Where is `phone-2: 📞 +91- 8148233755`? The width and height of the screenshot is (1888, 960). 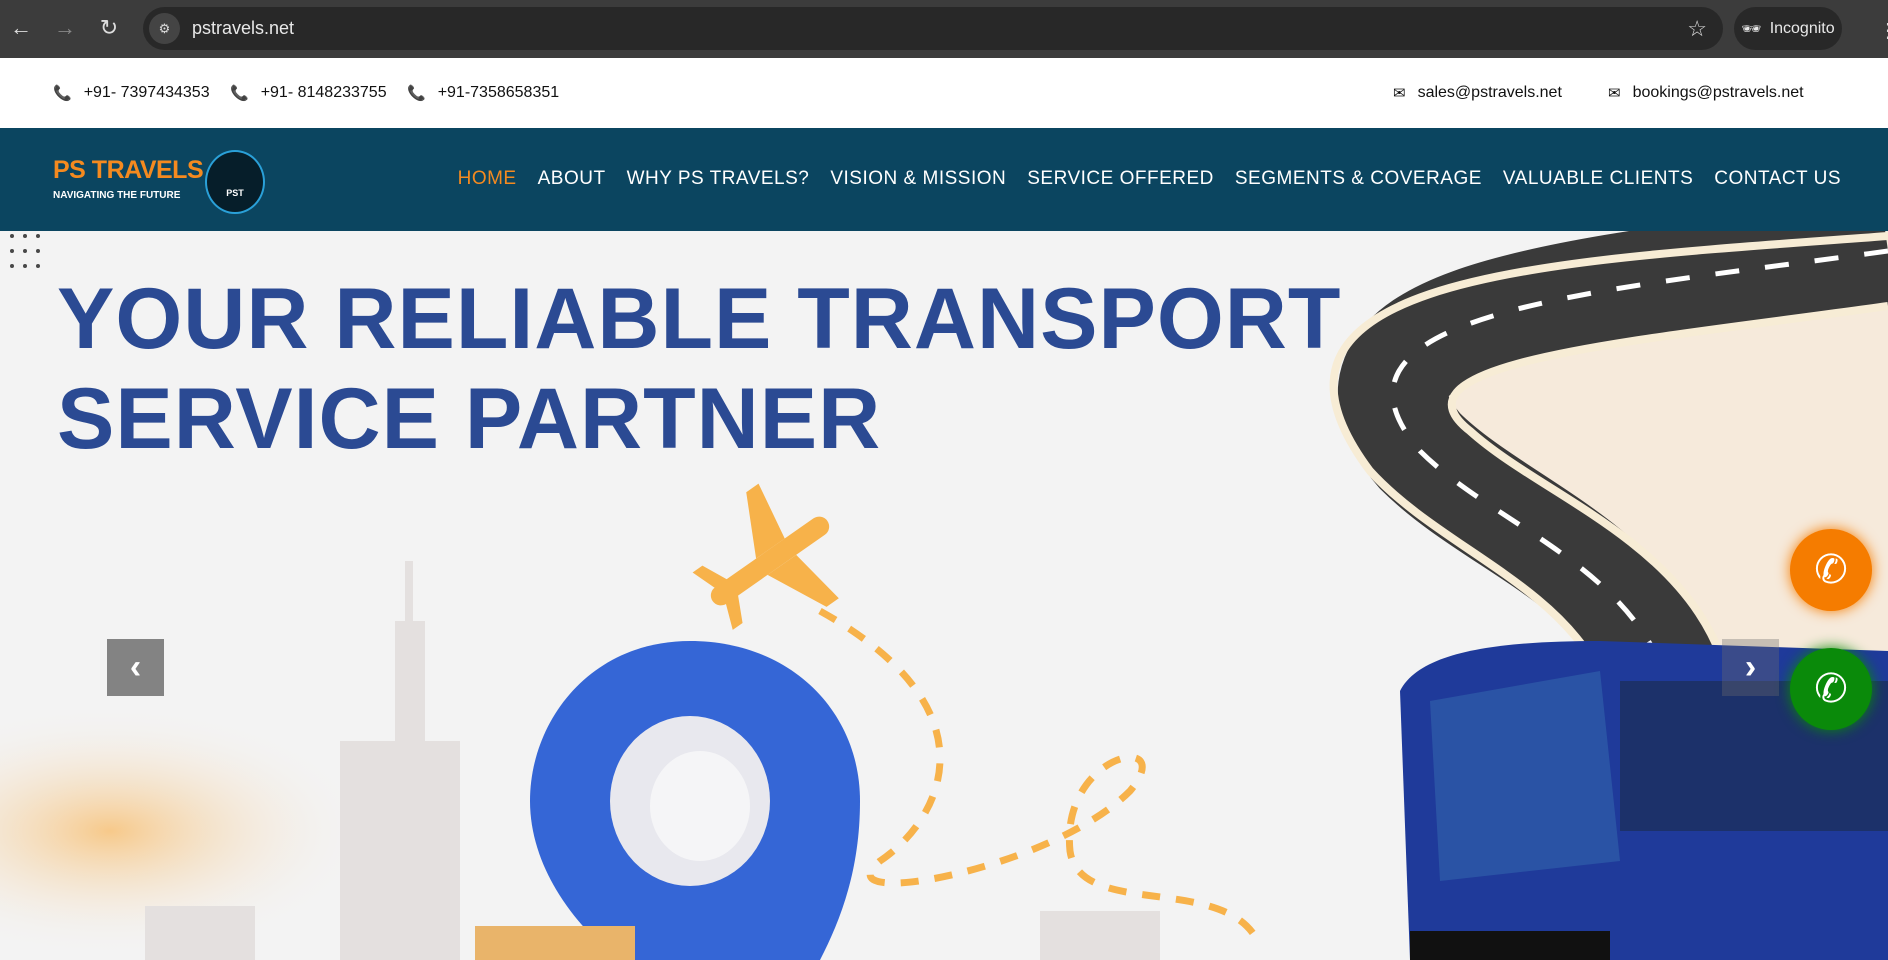
phone-2: 📞 +91- 8148233755 is located at coordinates (308, 93).